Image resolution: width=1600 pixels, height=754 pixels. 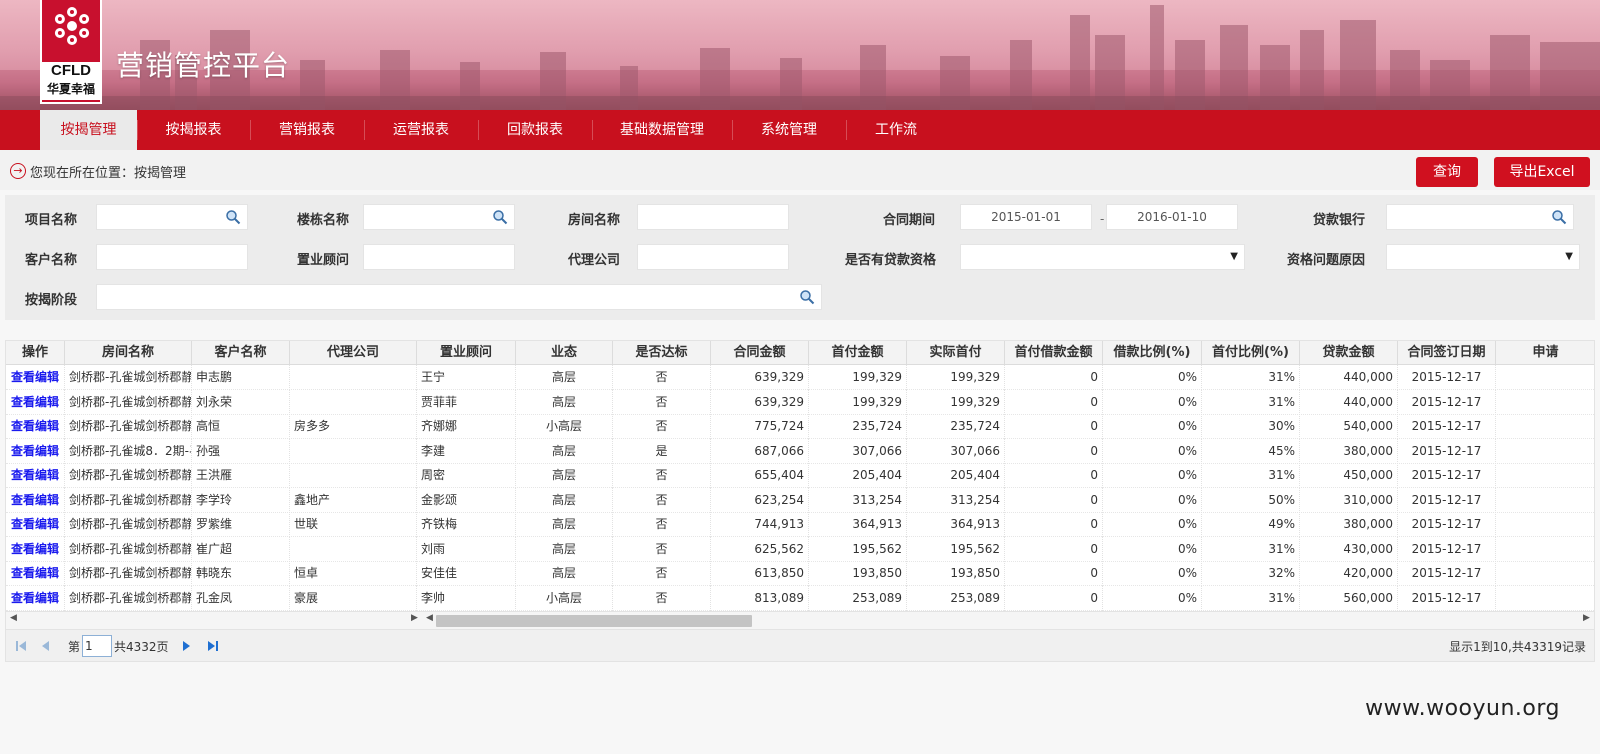 What do you see at coordinates (1447, 172) in the screenshot?
I see `query-button: 查询` at bounding box center [1447, 172].